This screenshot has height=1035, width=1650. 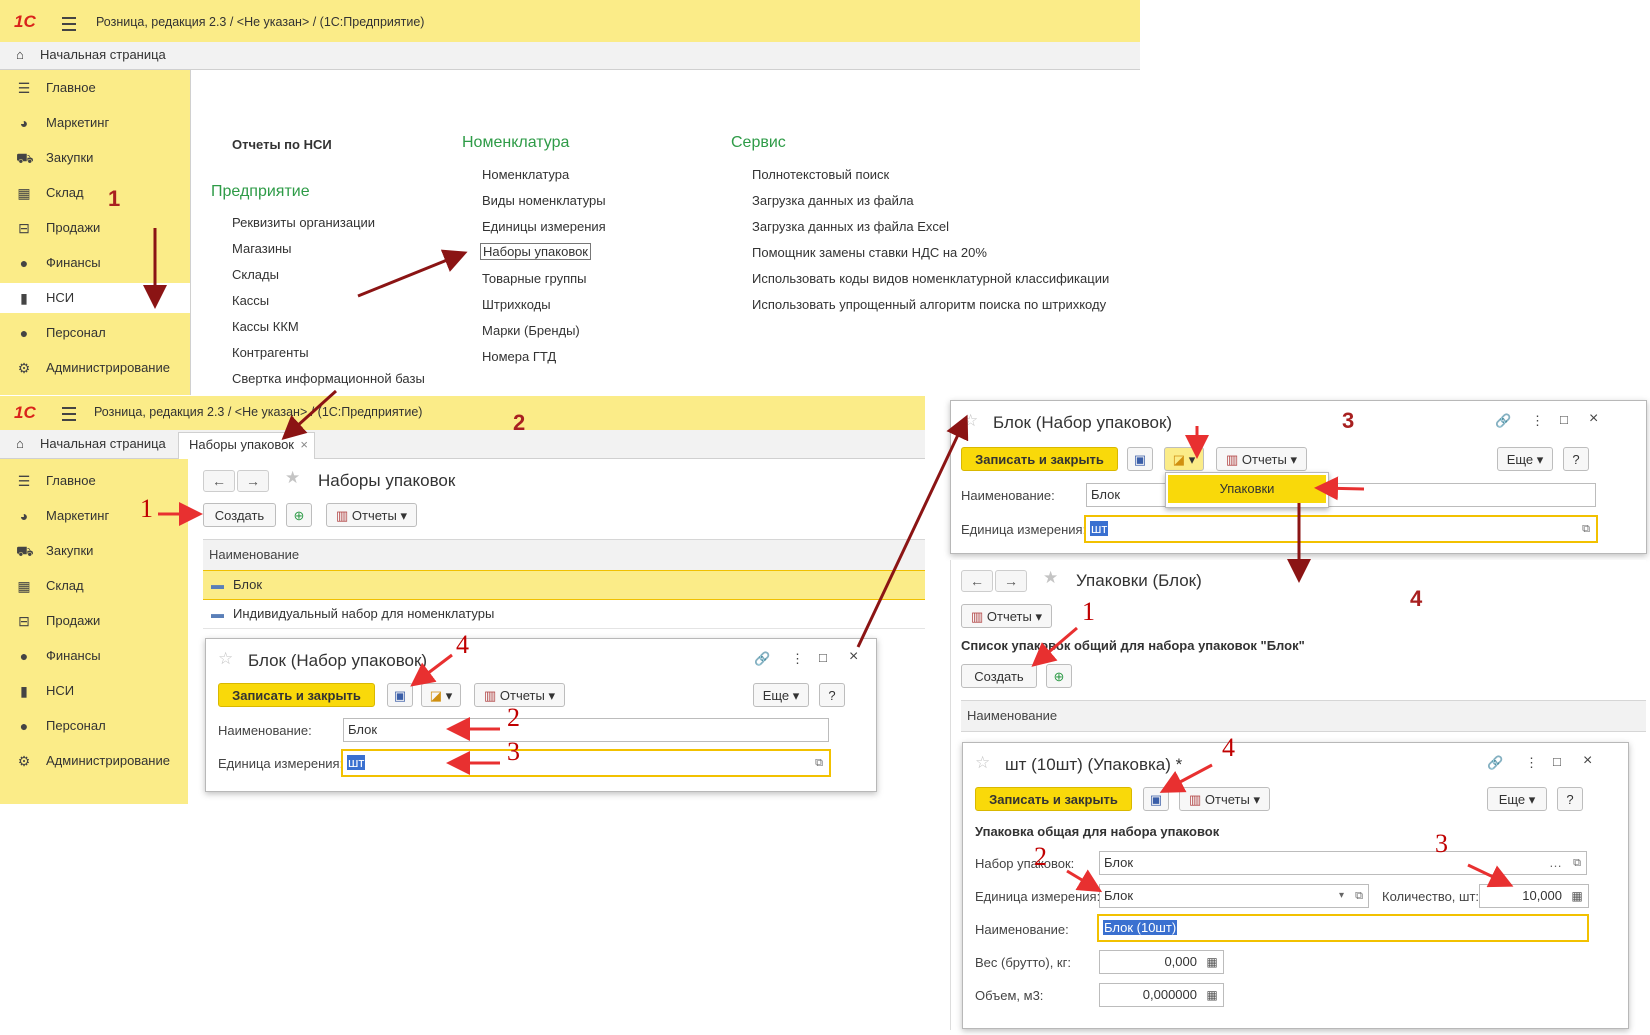 I want to click on arrow-create-package, so click(x=1054, y=646).